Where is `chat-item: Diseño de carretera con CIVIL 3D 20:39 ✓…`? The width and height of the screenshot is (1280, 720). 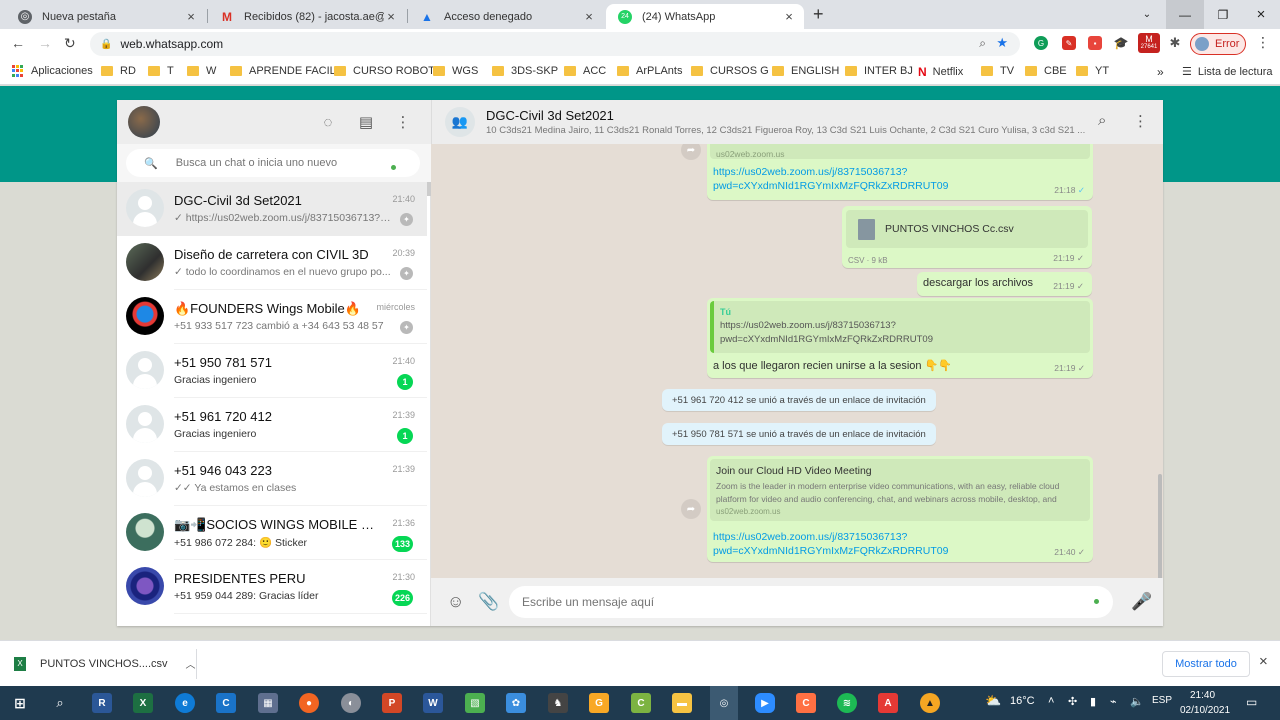 chat-item: Diseño de carretera con CIVIL 3D 20:39 ✓… is located at coordinates (272, 263).